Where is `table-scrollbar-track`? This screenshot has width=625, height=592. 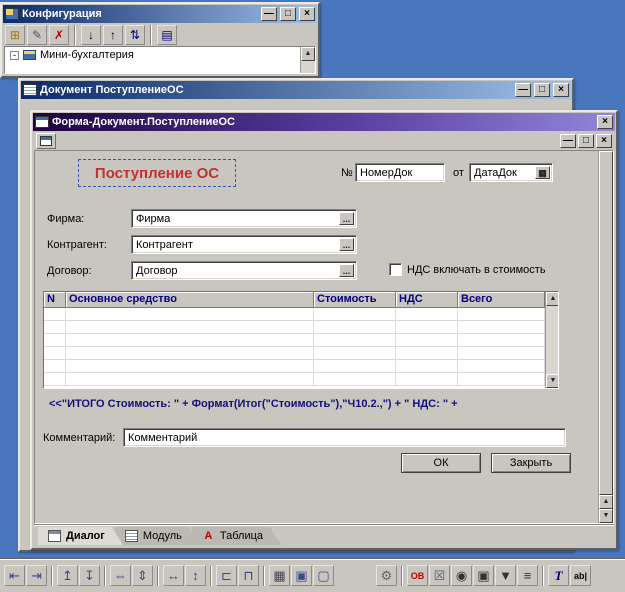 table-scrollbar-track is located at coordinates (552, 340).